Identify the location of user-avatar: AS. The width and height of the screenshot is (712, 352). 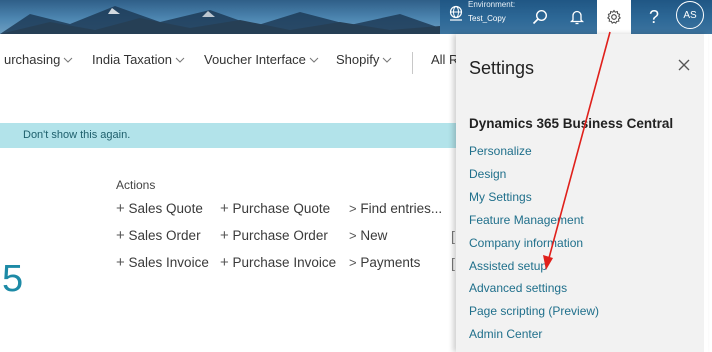
(690, 15).